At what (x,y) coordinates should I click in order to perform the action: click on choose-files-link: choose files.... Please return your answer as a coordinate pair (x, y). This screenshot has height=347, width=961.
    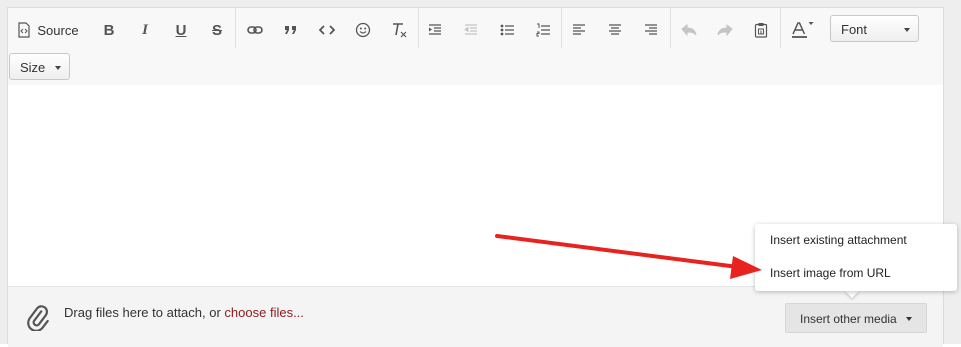
    Looking at the image, I should click on (264, 312).